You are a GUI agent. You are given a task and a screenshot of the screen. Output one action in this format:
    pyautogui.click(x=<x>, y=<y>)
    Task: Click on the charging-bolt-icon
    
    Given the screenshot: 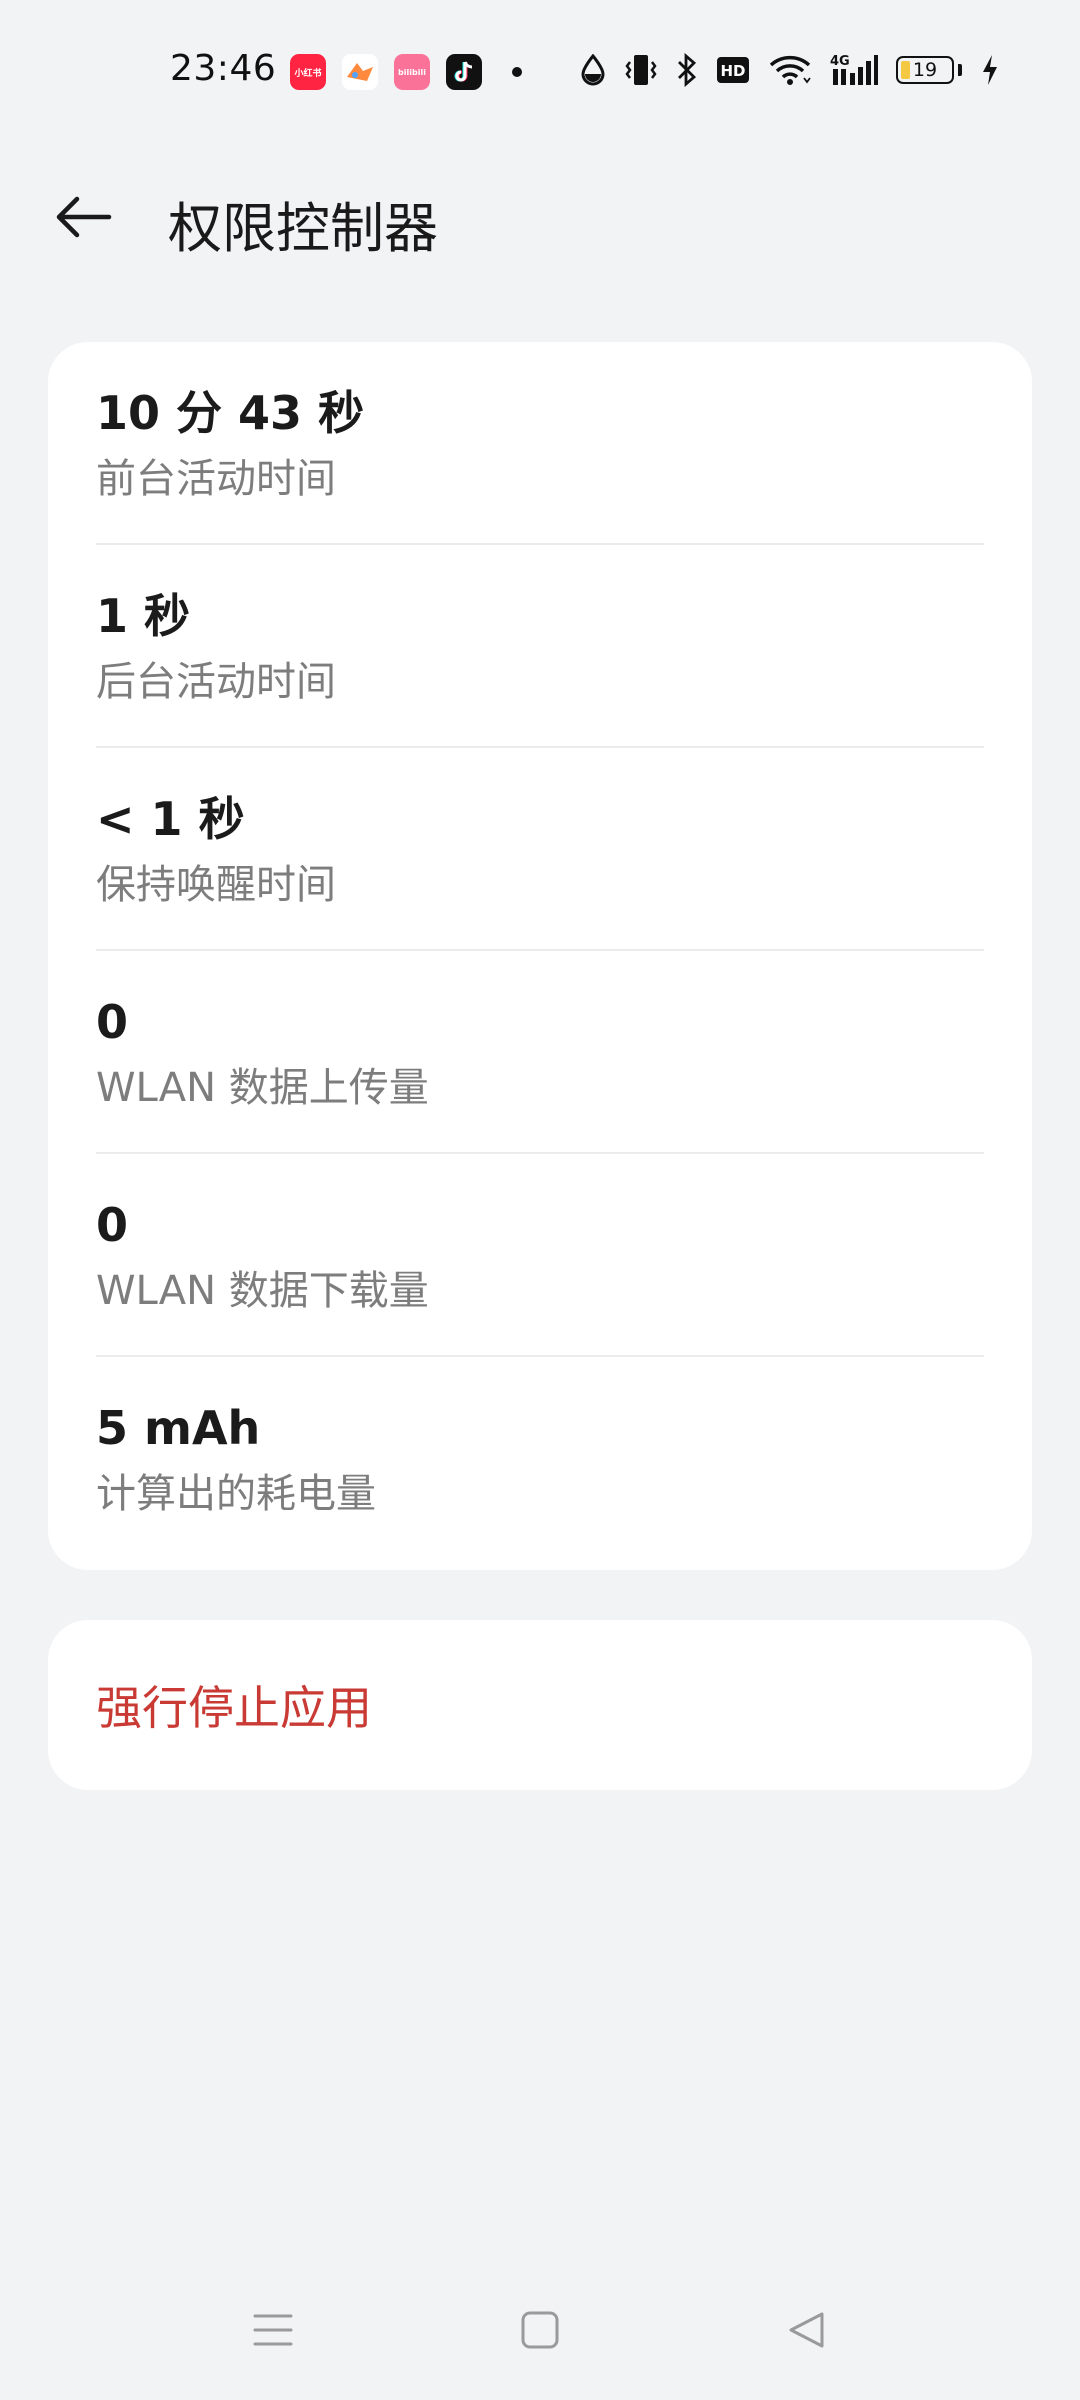 What is the action you would take?
    pyautogui.click(x=990, y=70)
    